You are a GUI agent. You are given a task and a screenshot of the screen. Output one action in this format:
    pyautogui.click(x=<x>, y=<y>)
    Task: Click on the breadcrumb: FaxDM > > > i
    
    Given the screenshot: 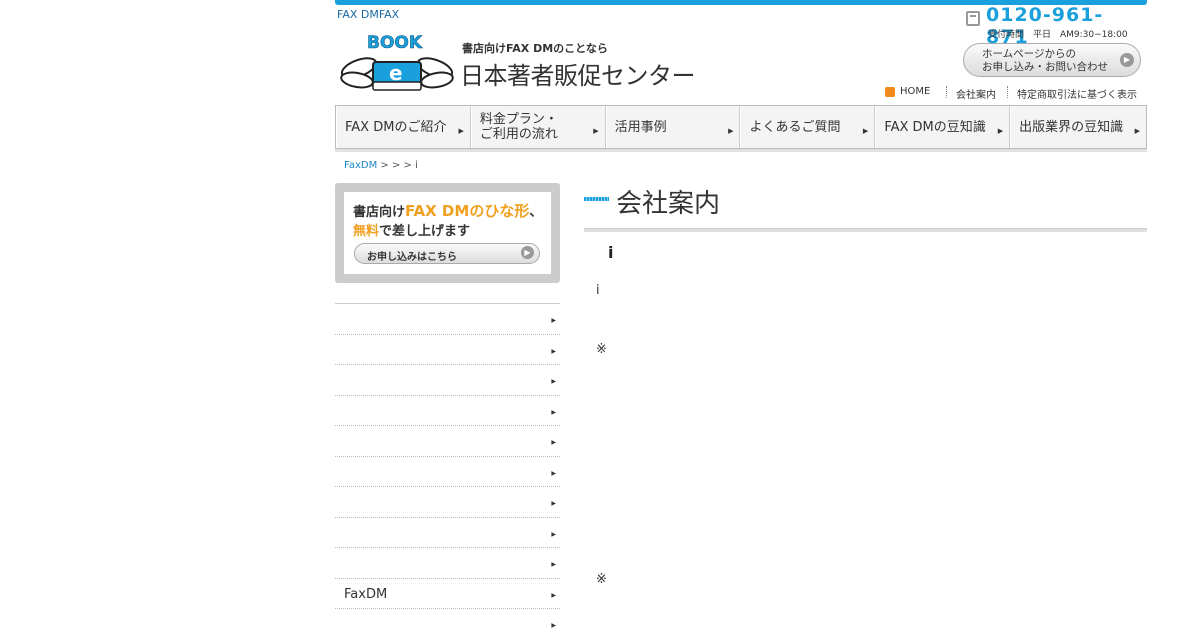 What is the action you would take?
    pyautogui.click(x=381, y=165)
    